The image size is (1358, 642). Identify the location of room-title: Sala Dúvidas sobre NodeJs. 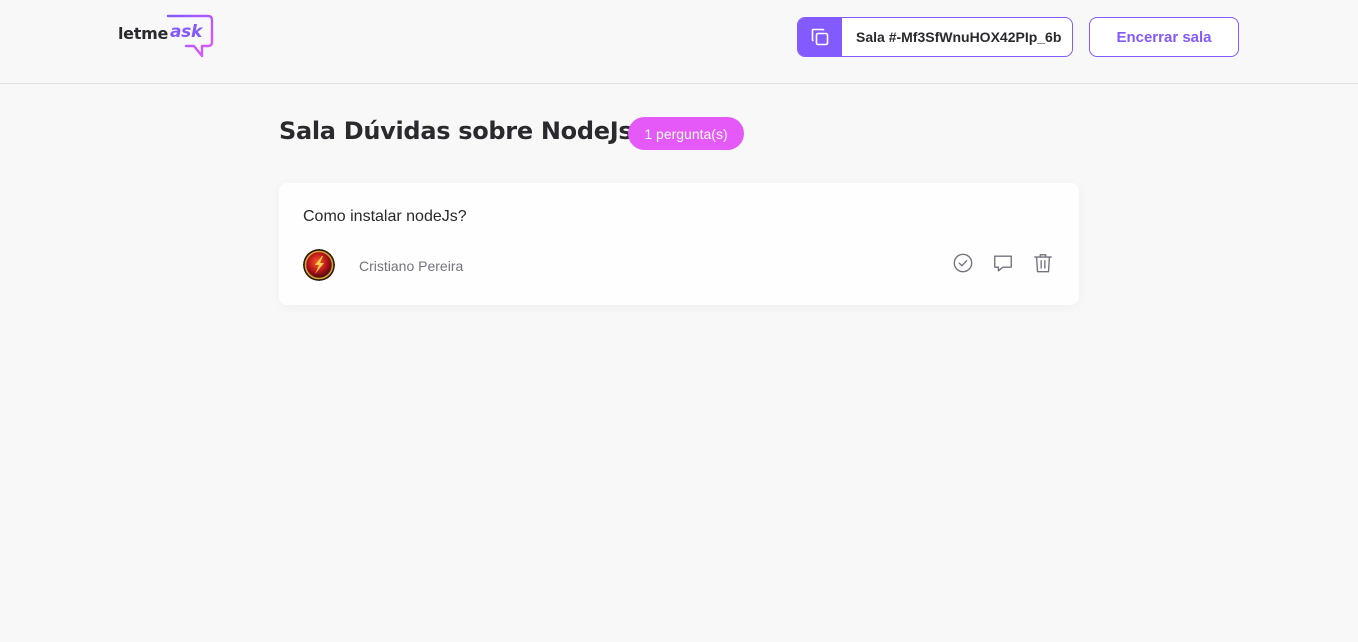
(456, 131).